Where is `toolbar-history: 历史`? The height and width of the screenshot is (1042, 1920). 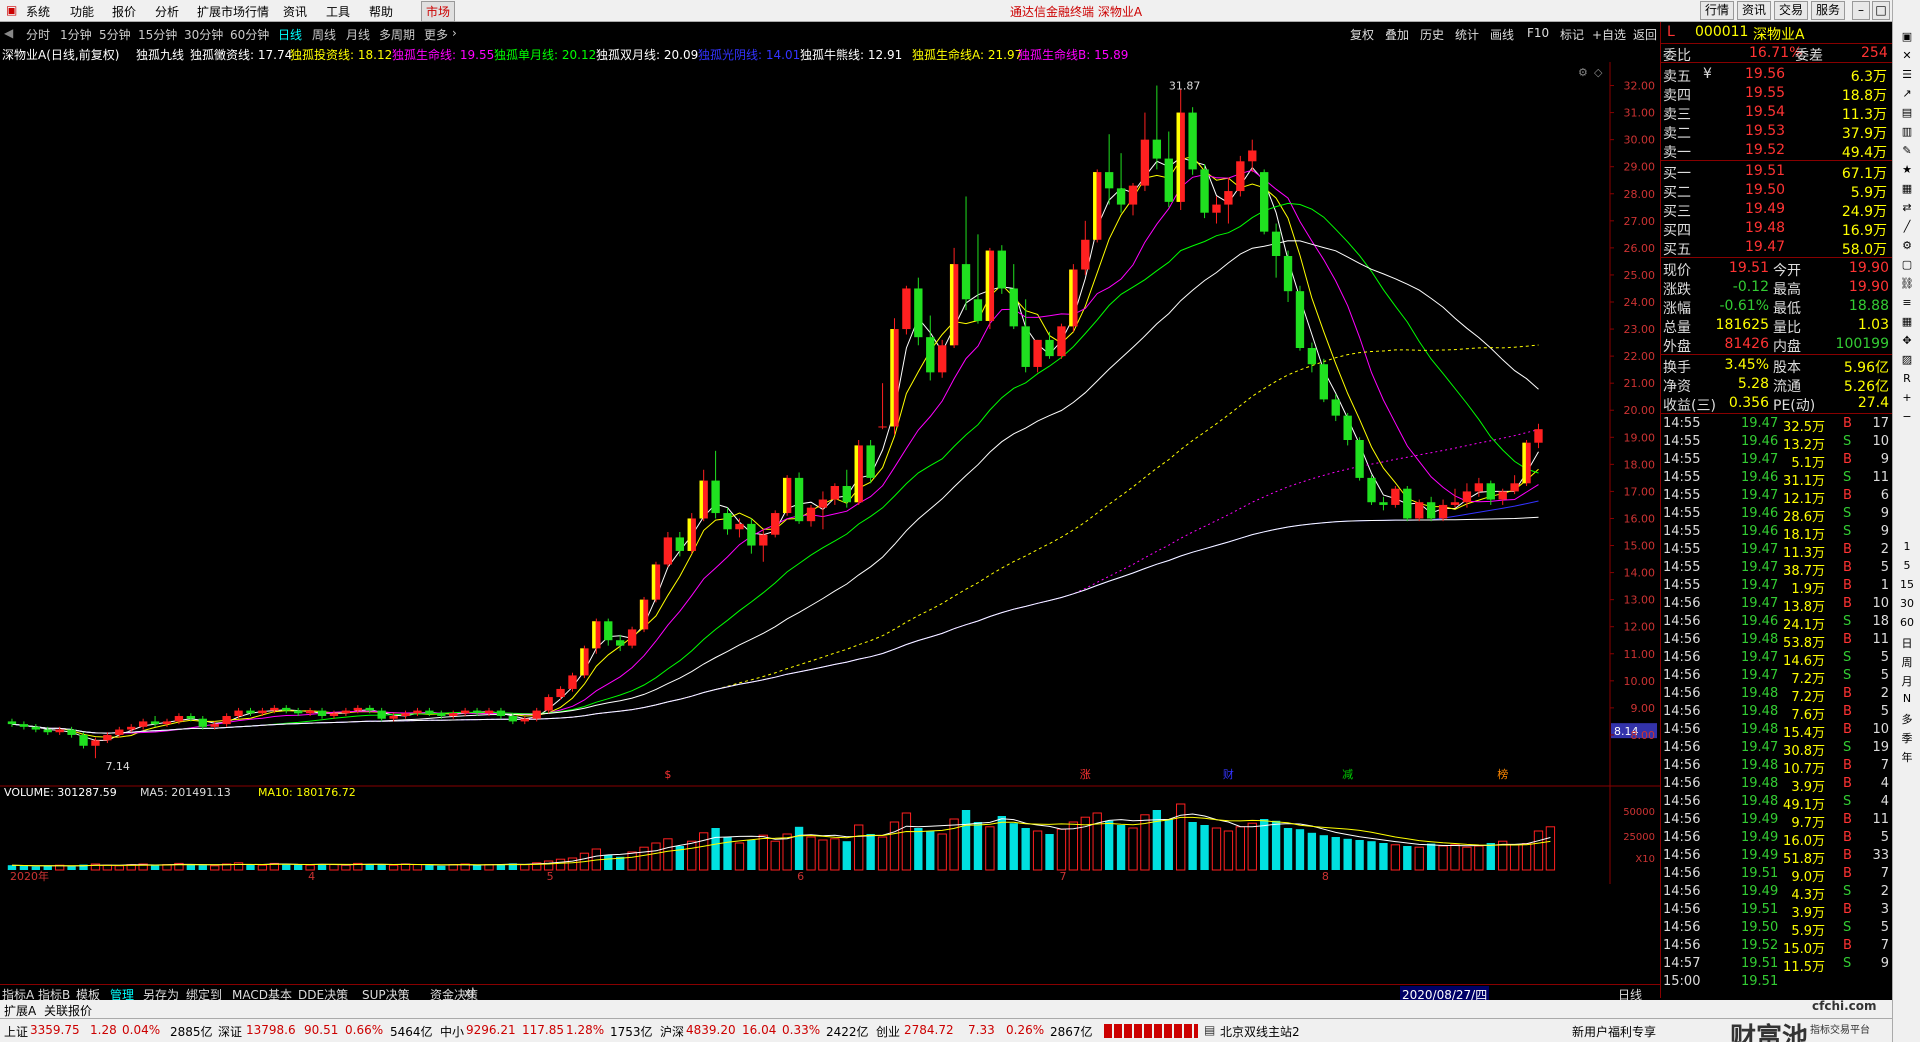 toolbar-history: 历史 is located at coordinates (1432, 34).